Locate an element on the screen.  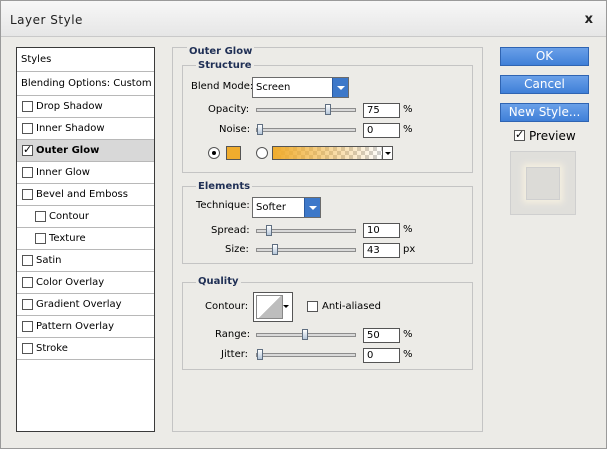
style-item-color-overlay: Color Overlay is located at coordinates (85, 283).